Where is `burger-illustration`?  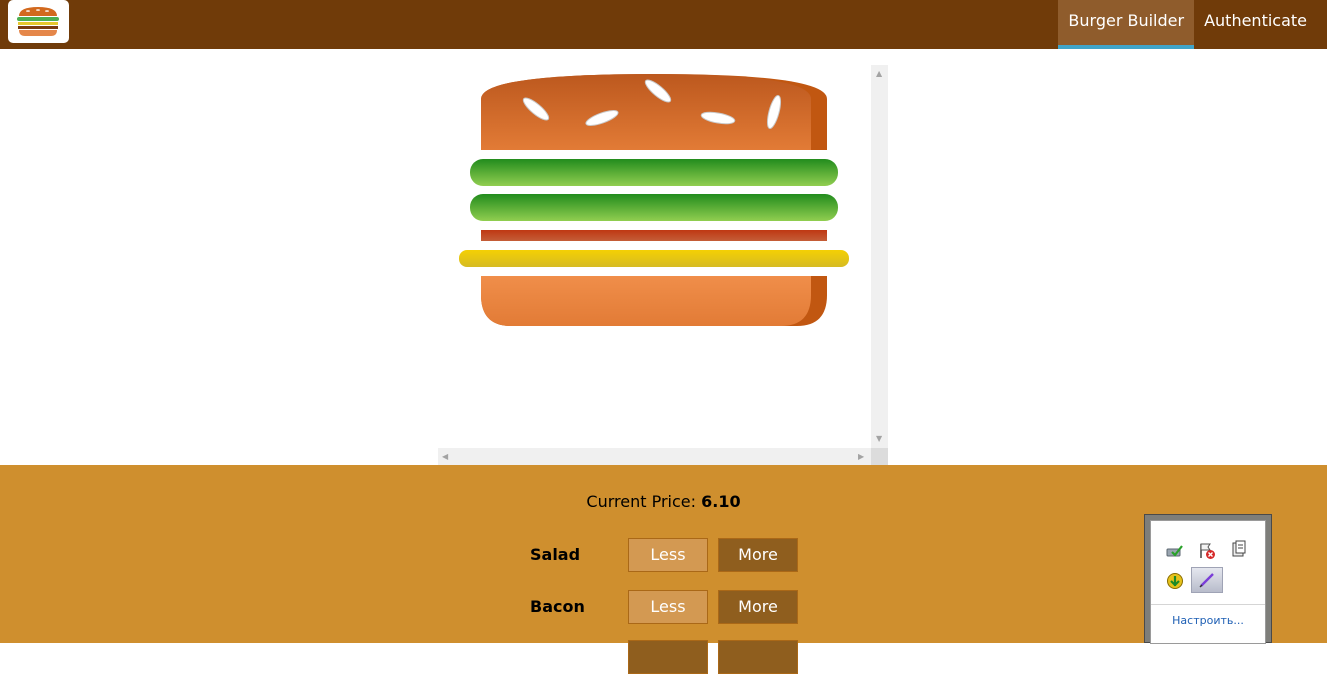
burger-illustration is located at coordinates (654, 200).